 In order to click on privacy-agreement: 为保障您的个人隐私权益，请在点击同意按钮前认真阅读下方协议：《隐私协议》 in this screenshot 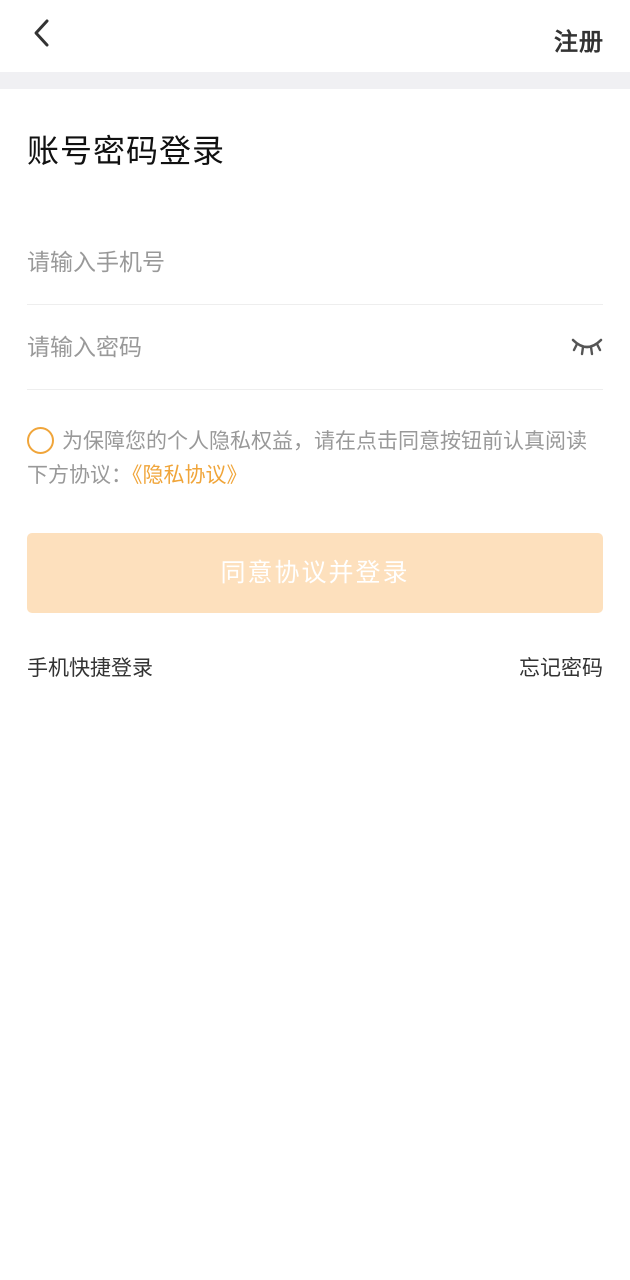, I will do `click(317, 458)`.